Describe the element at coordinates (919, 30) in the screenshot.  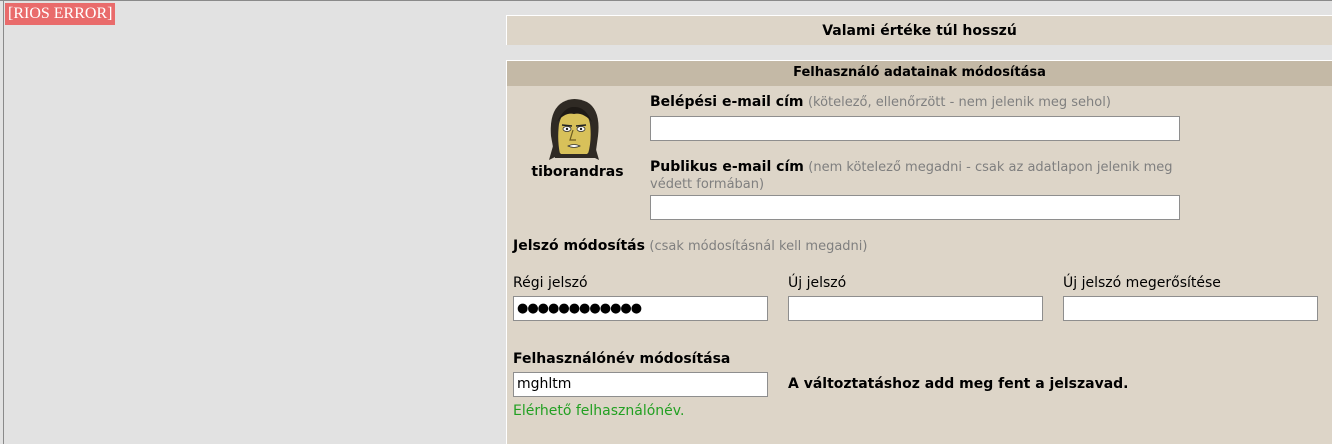
I see `error-message-bar: Valami értéke túl hosszú` at that location.